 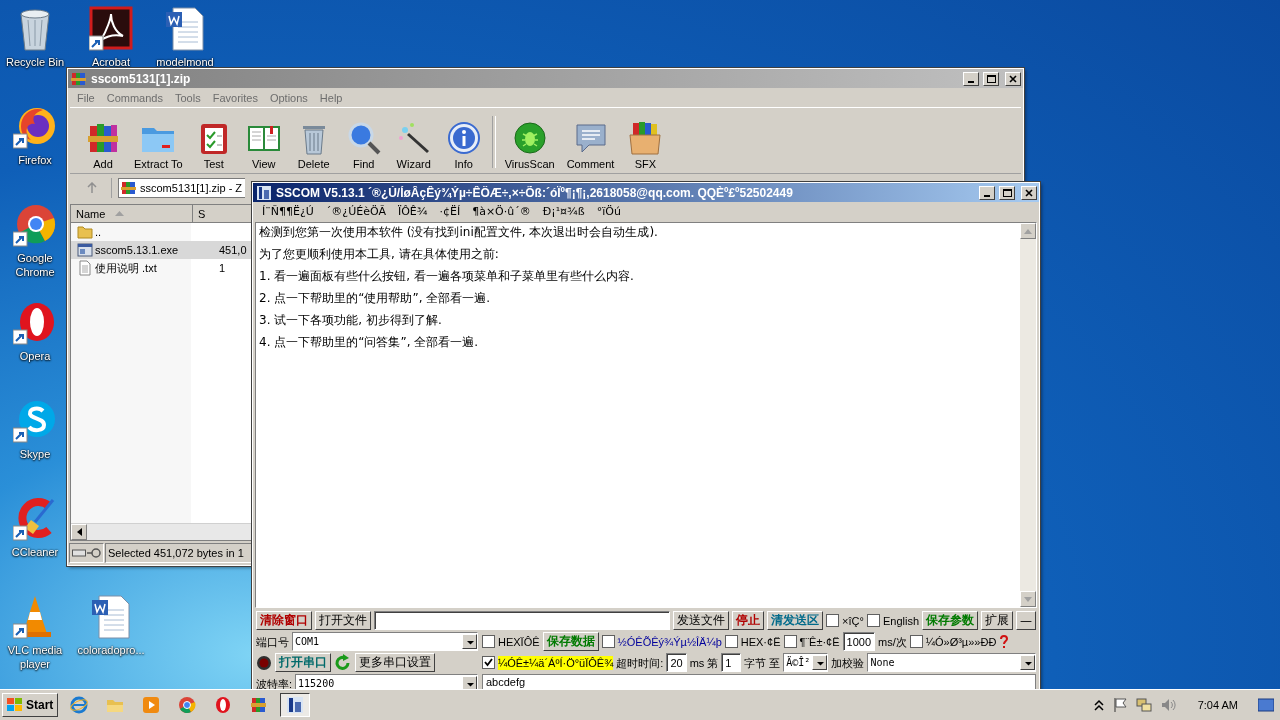 I want to click on address-field: sscom5131[1].zip - Z, so click(x=181, y=188).